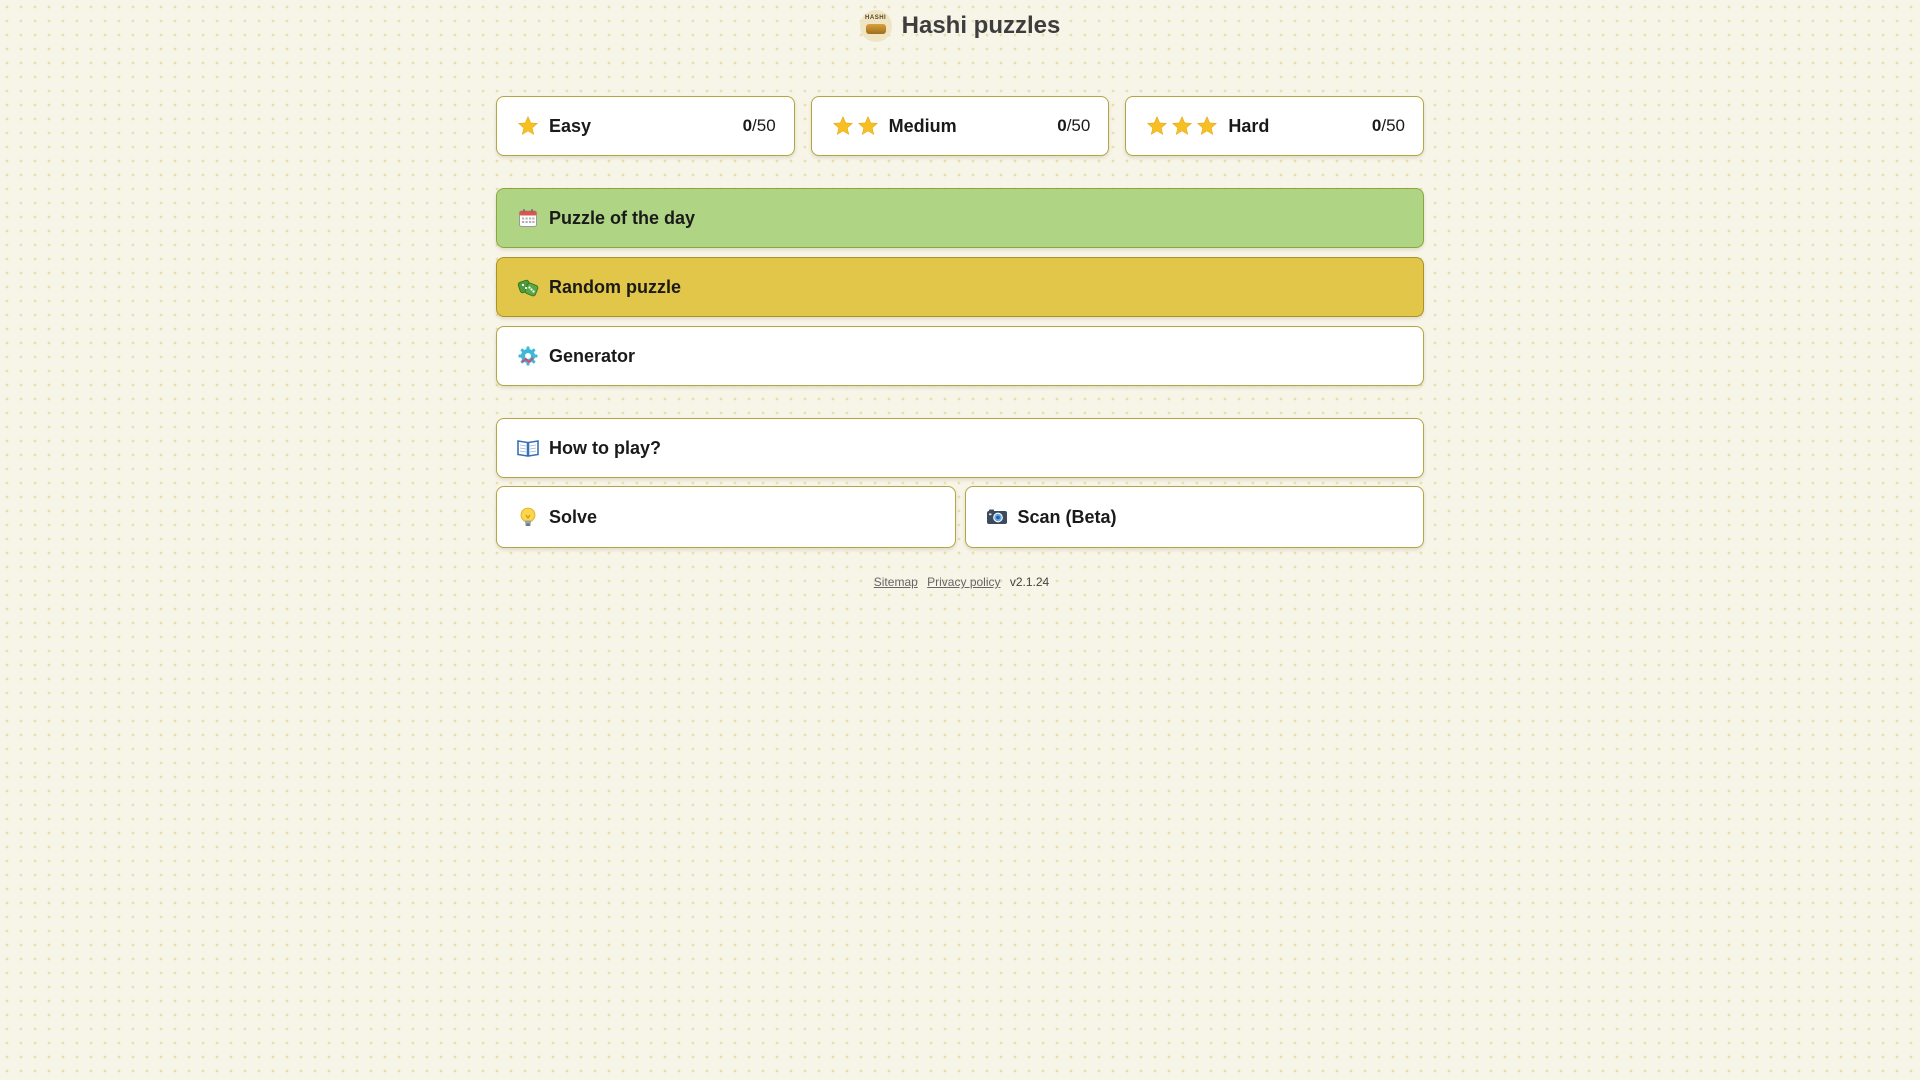 This screenshot has height=1080, width=1920. I want to click on level-card-hard: Hard 0/50, so click(1275, 126).